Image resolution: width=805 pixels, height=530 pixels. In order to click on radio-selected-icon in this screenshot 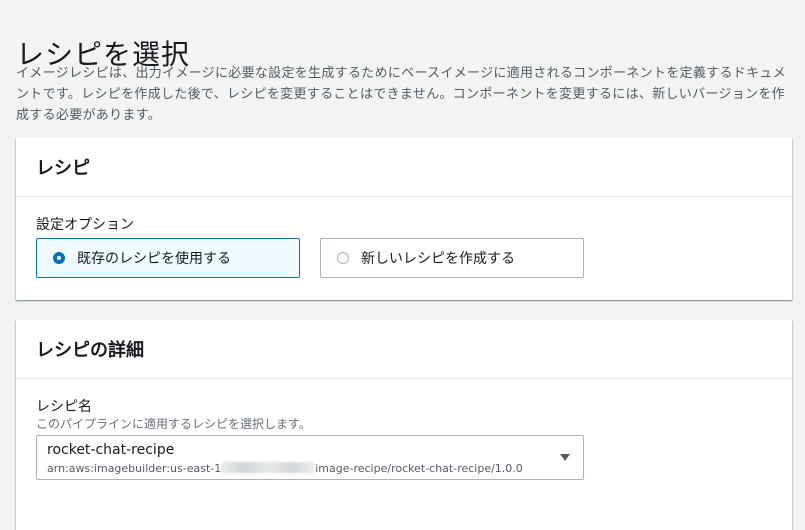, I will do `click(59, 258)`.